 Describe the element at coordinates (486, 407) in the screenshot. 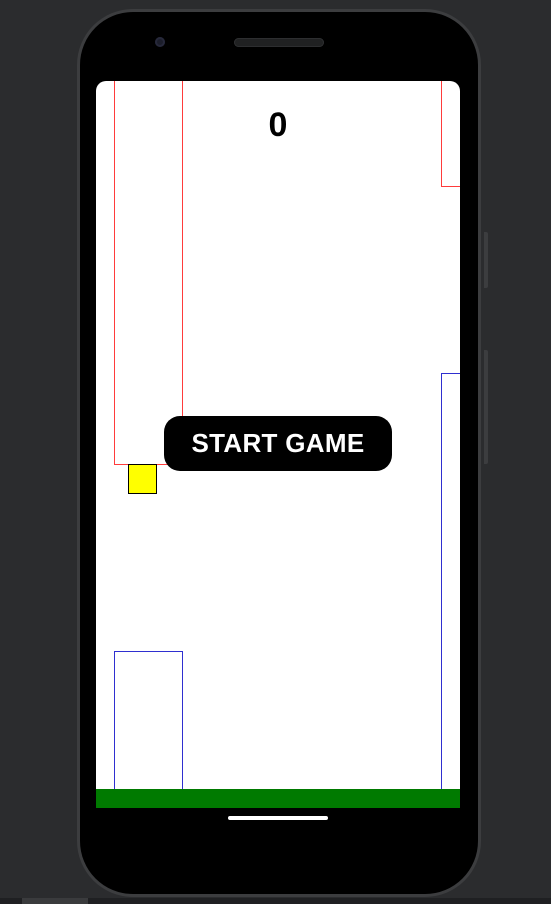

I see `volume-button` at that location.